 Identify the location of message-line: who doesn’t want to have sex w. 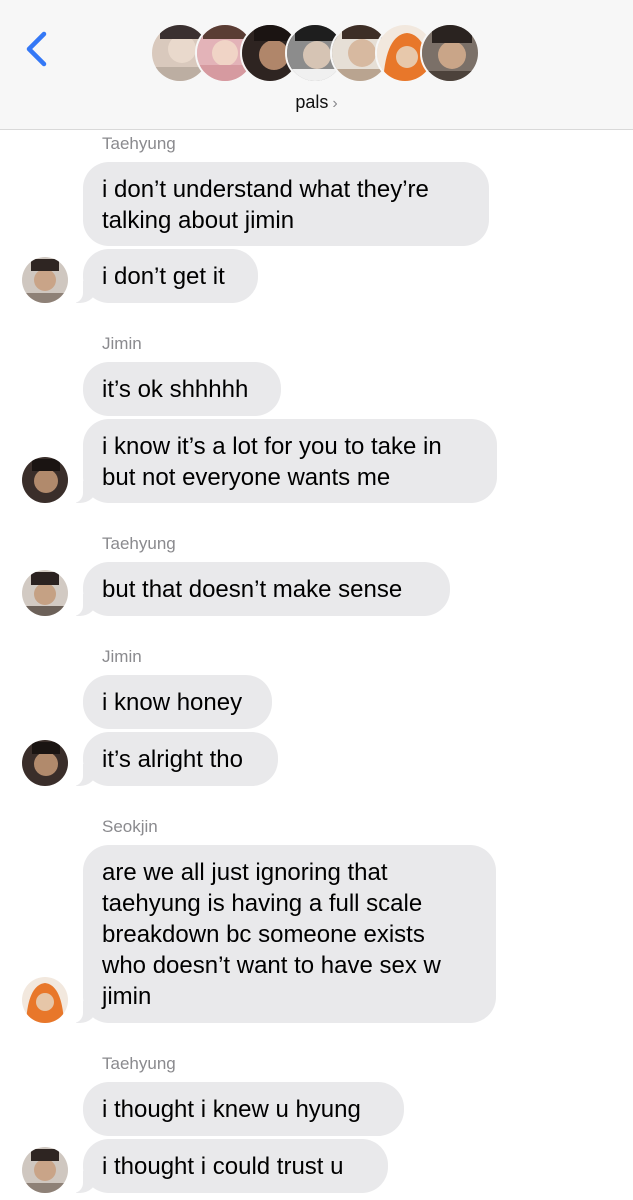
(271, 965).